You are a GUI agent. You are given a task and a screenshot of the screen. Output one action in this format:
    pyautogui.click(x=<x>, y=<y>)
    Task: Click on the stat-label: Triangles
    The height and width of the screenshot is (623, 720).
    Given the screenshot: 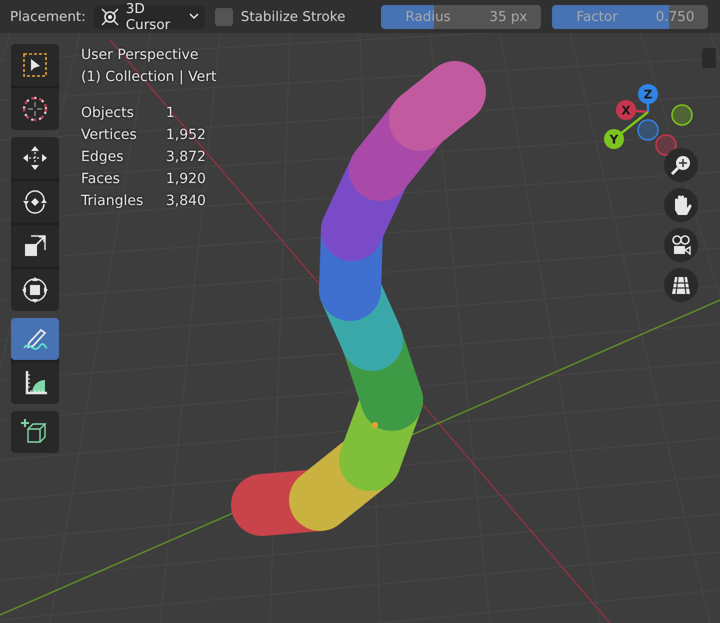 What is the action you would take?
    pyautogui.click(x=112, y=201)
    